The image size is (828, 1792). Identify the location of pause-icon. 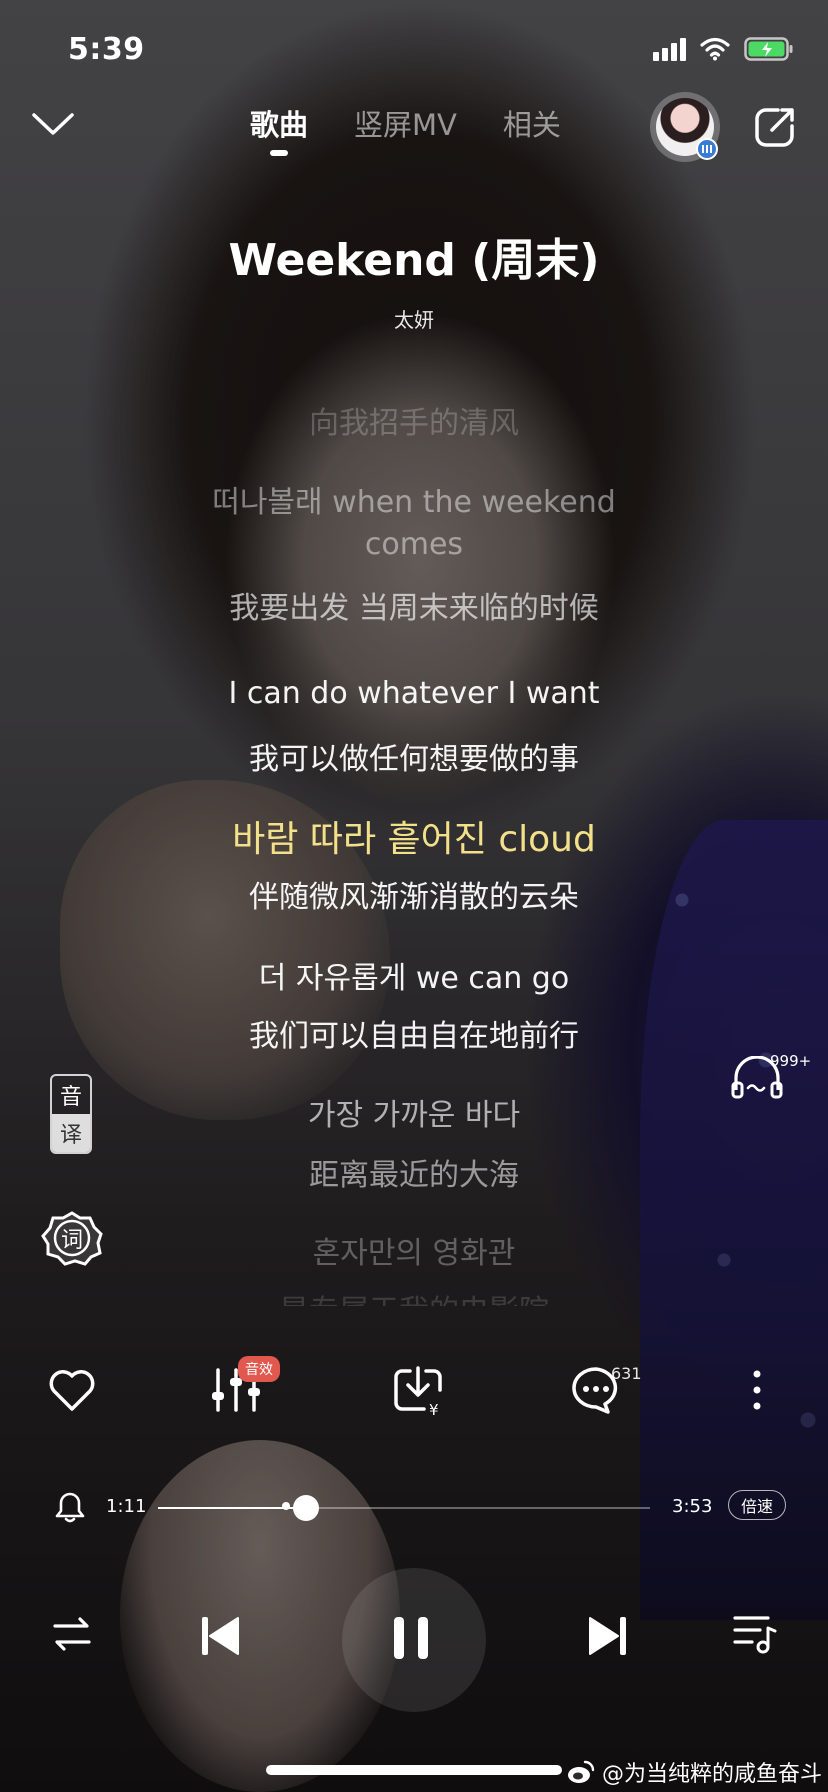
(411, 1638).